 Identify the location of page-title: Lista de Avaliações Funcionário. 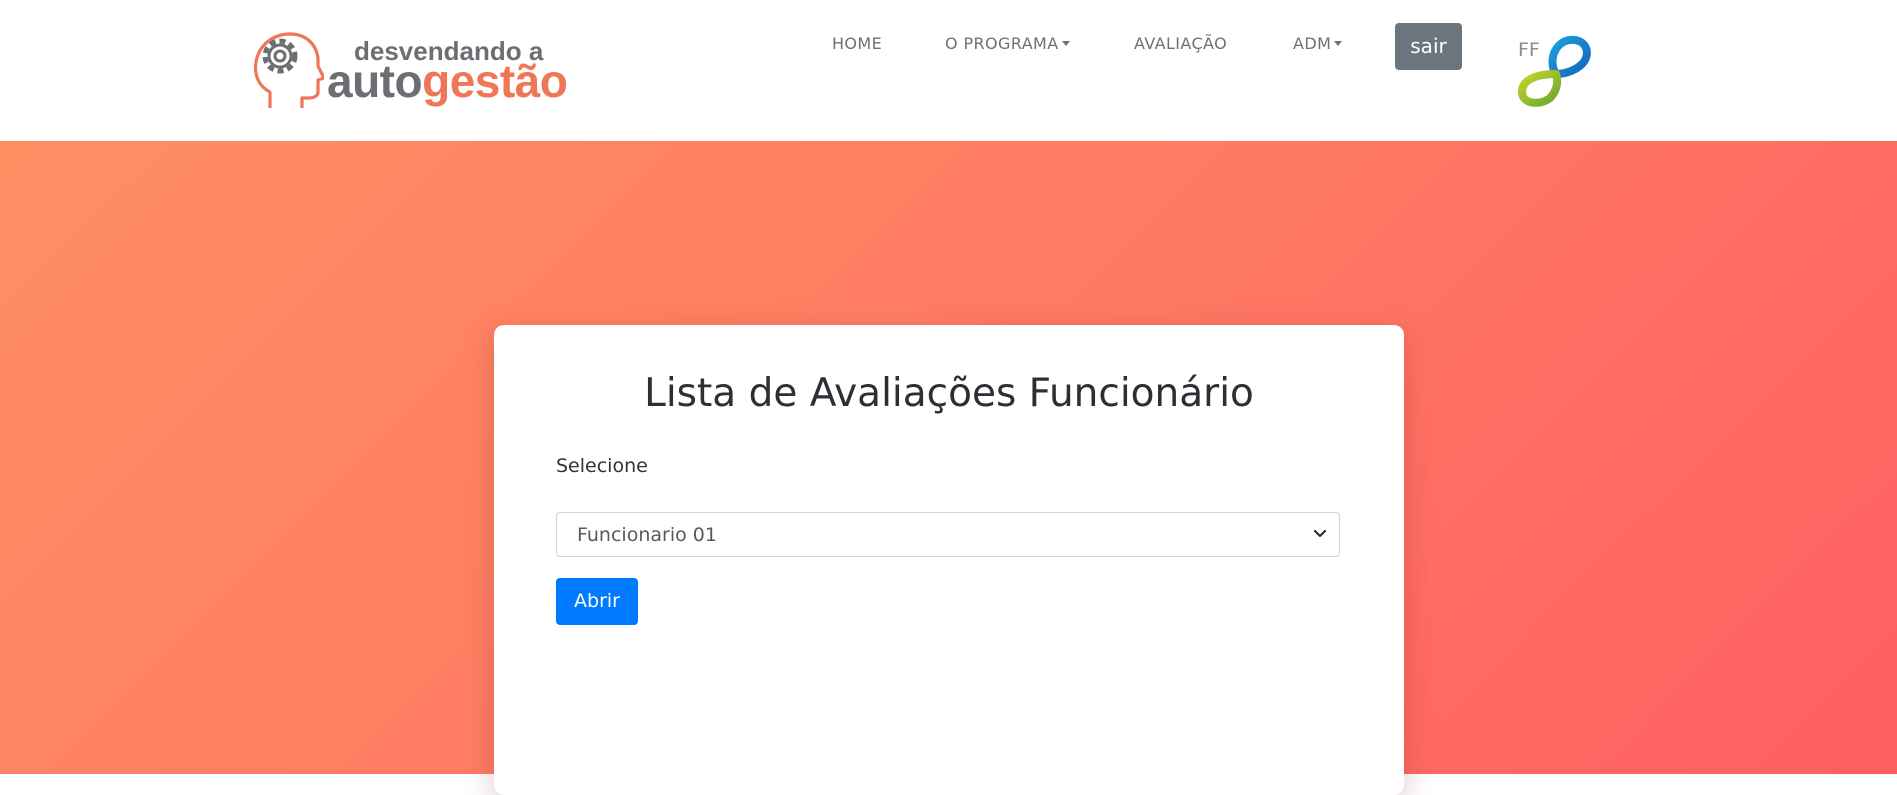
(949, 393).